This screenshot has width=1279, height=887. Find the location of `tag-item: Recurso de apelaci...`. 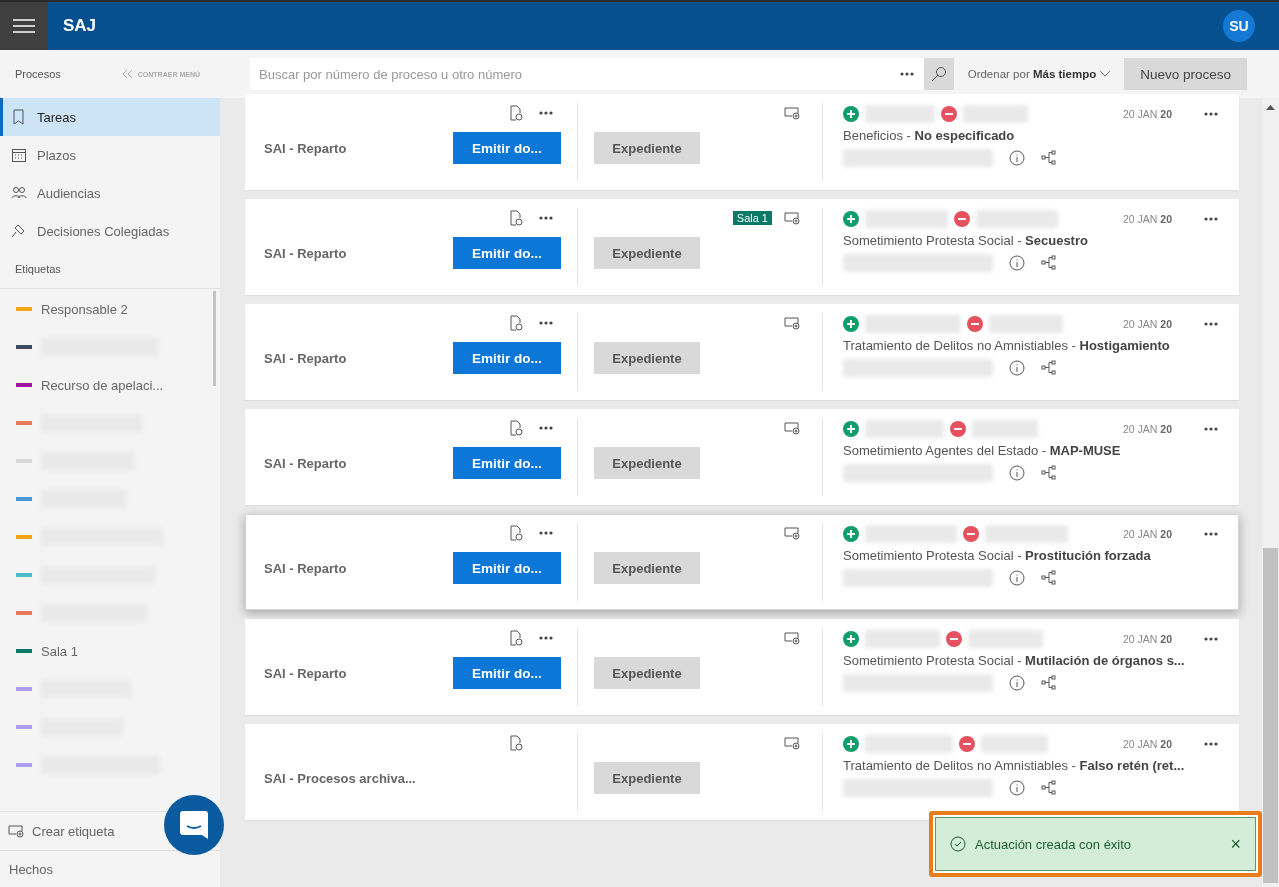

tag-item: Recurso de apelaci... is located at coordinates (110, 385).